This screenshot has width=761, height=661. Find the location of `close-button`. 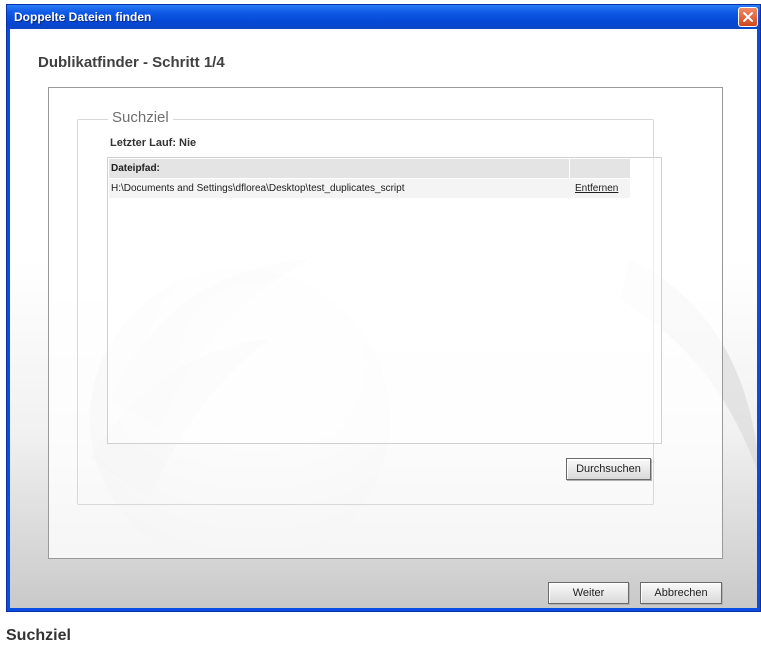

close-button is located at coordinates (748, 17).